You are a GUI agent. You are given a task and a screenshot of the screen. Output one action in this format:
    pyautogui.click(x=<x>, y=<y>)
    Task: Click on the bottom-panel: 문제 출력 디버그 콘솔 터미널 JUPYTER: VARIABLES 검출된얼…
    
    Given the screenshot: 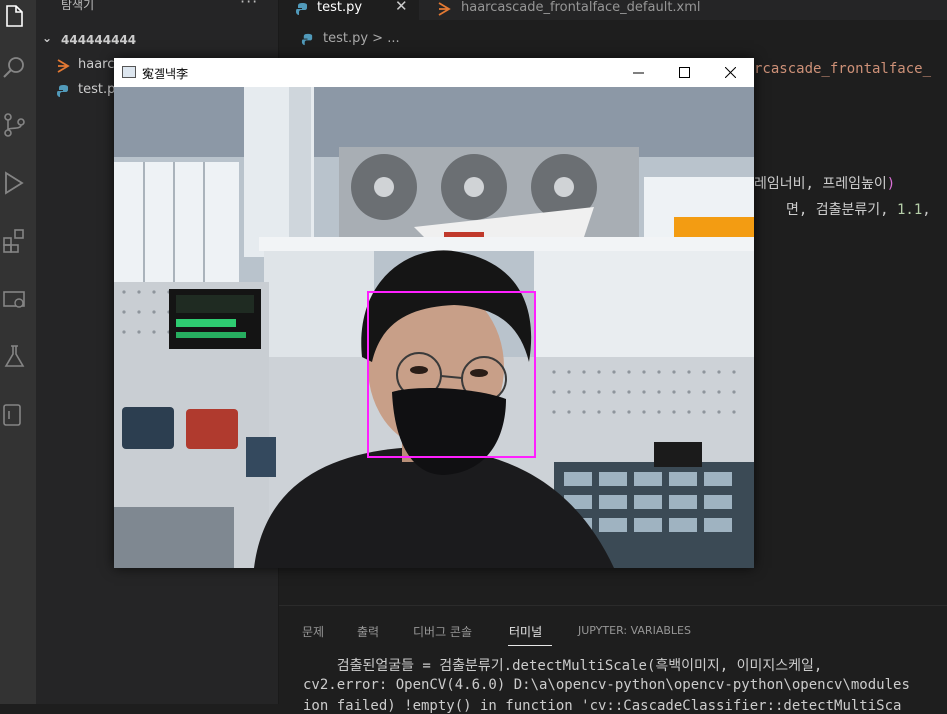 What is the action you would take?
    pyautogui.click(x=613, y=659)
    